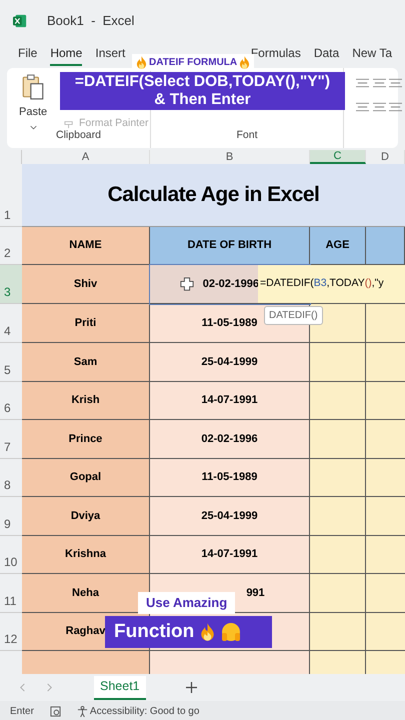 Image resolution: width=405 pixels, height=720 pixels. What do you see at coordinates (11, 401) in the screenshot?
I see `row-header: 6` at bounding box center [11, 401].